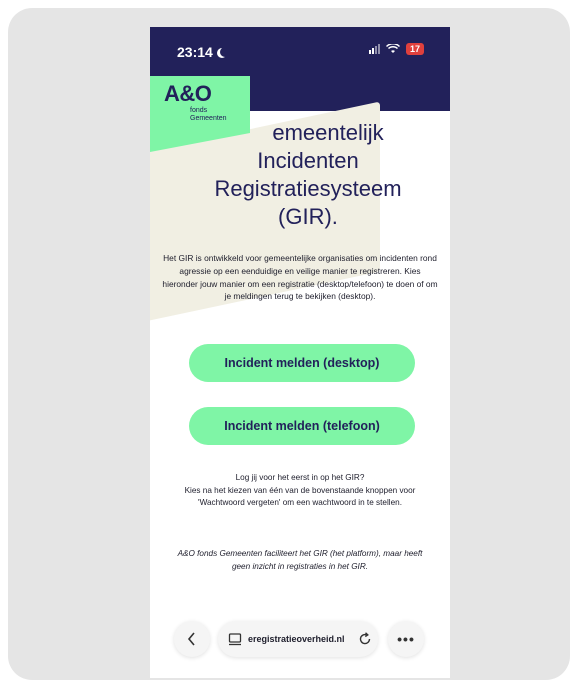 This screenshot has height=688, width=578. Describe the element at coordinates (195, 52) in the screenshot. I see `time-label: 23:14` at that location.